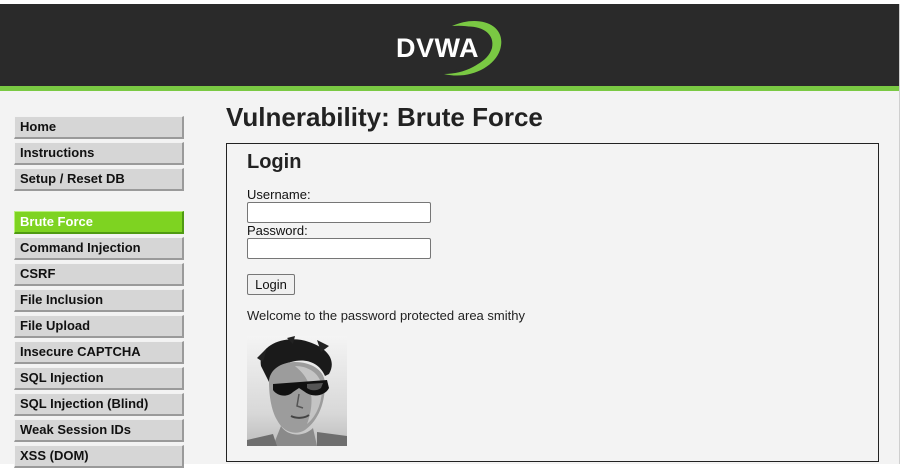  What do you see at coordinates (99, 456) in the screenshot?
I see `menu-item-xss-dom: XSS (DOM)` at bounding box center [99, 456].